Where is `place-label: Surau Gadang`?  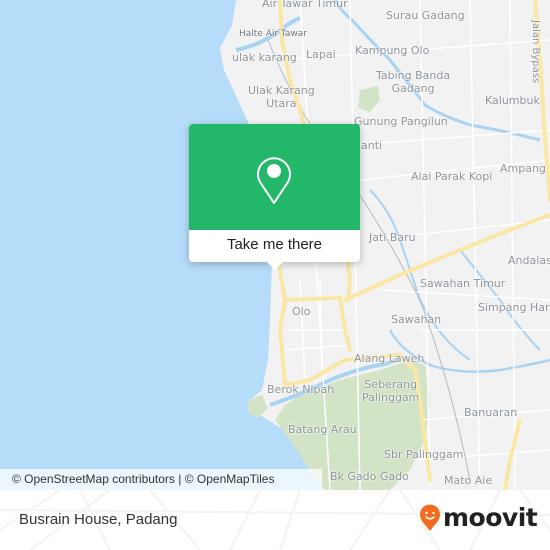
place-label: Surau Gadang is located at coordinates (425, 15).